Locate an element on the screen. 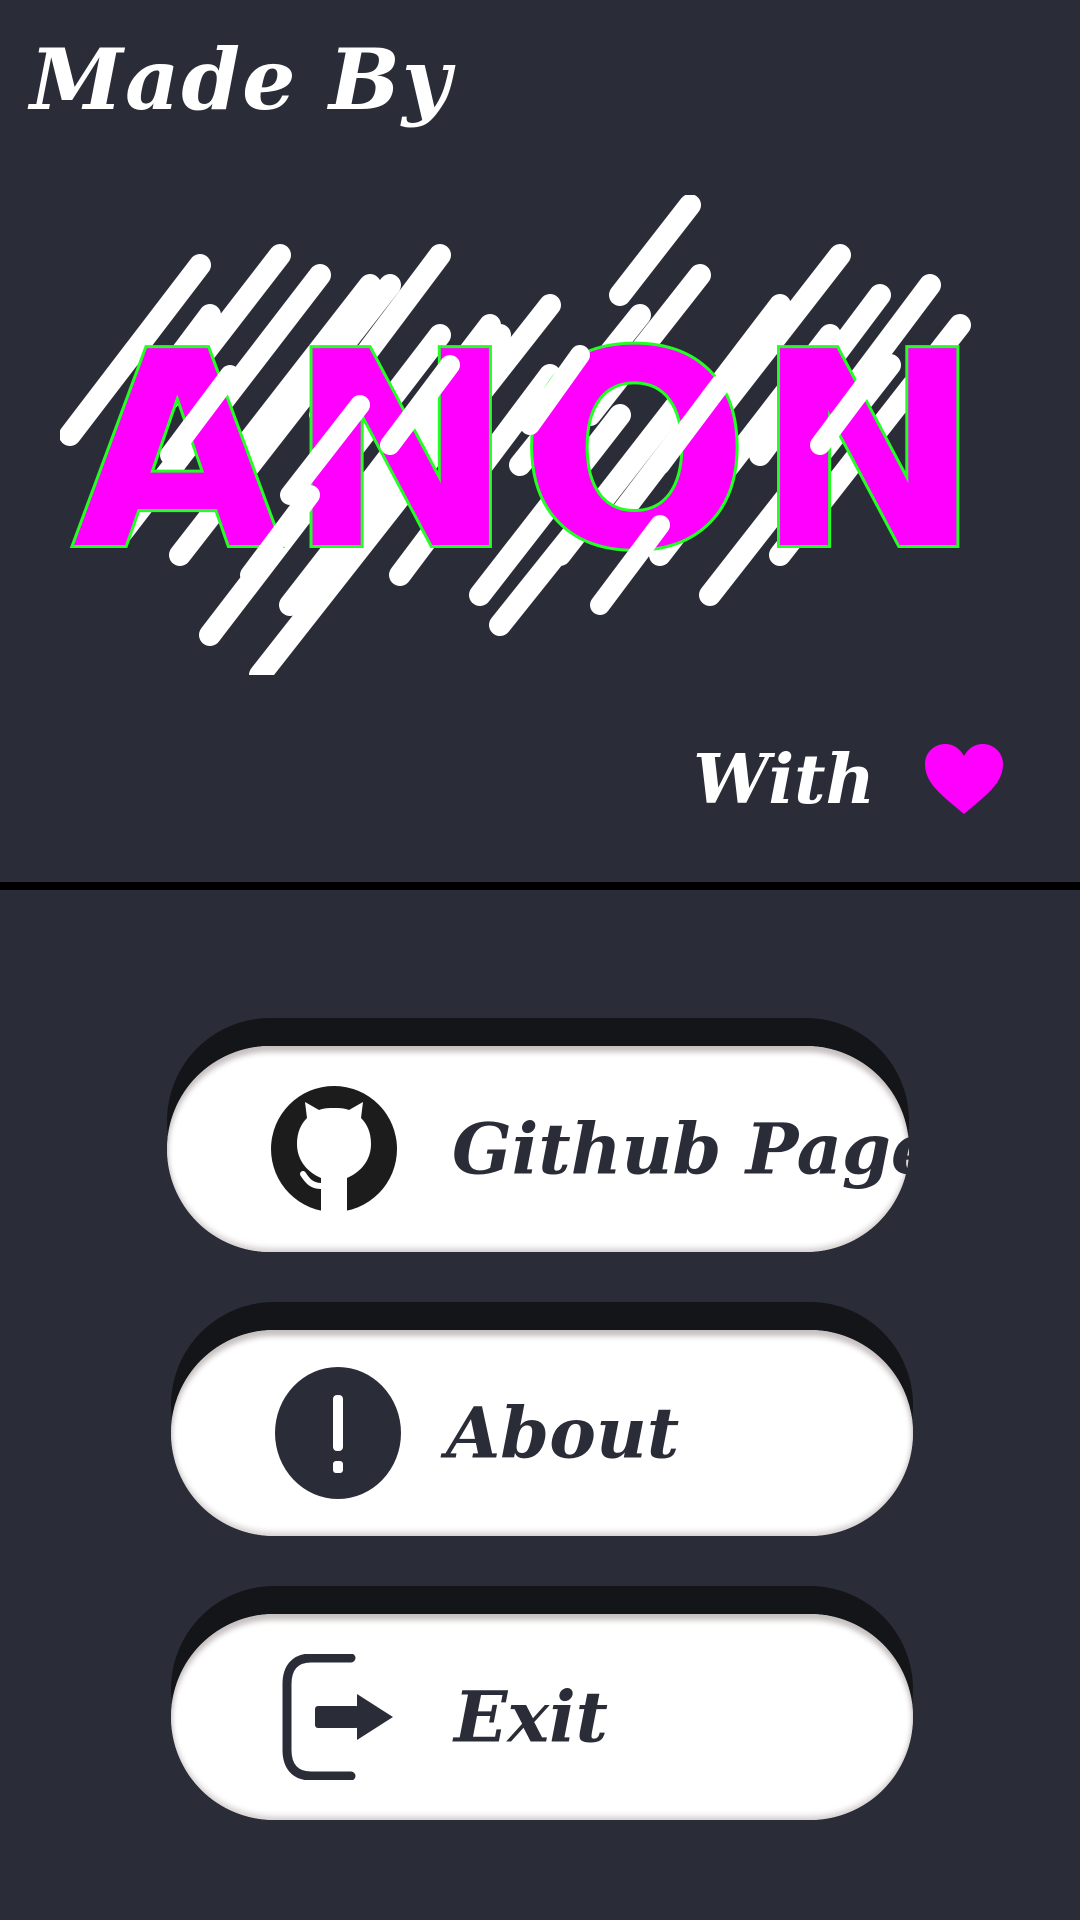  github-page-label: Github Page is located at coordinates (694, 1149).